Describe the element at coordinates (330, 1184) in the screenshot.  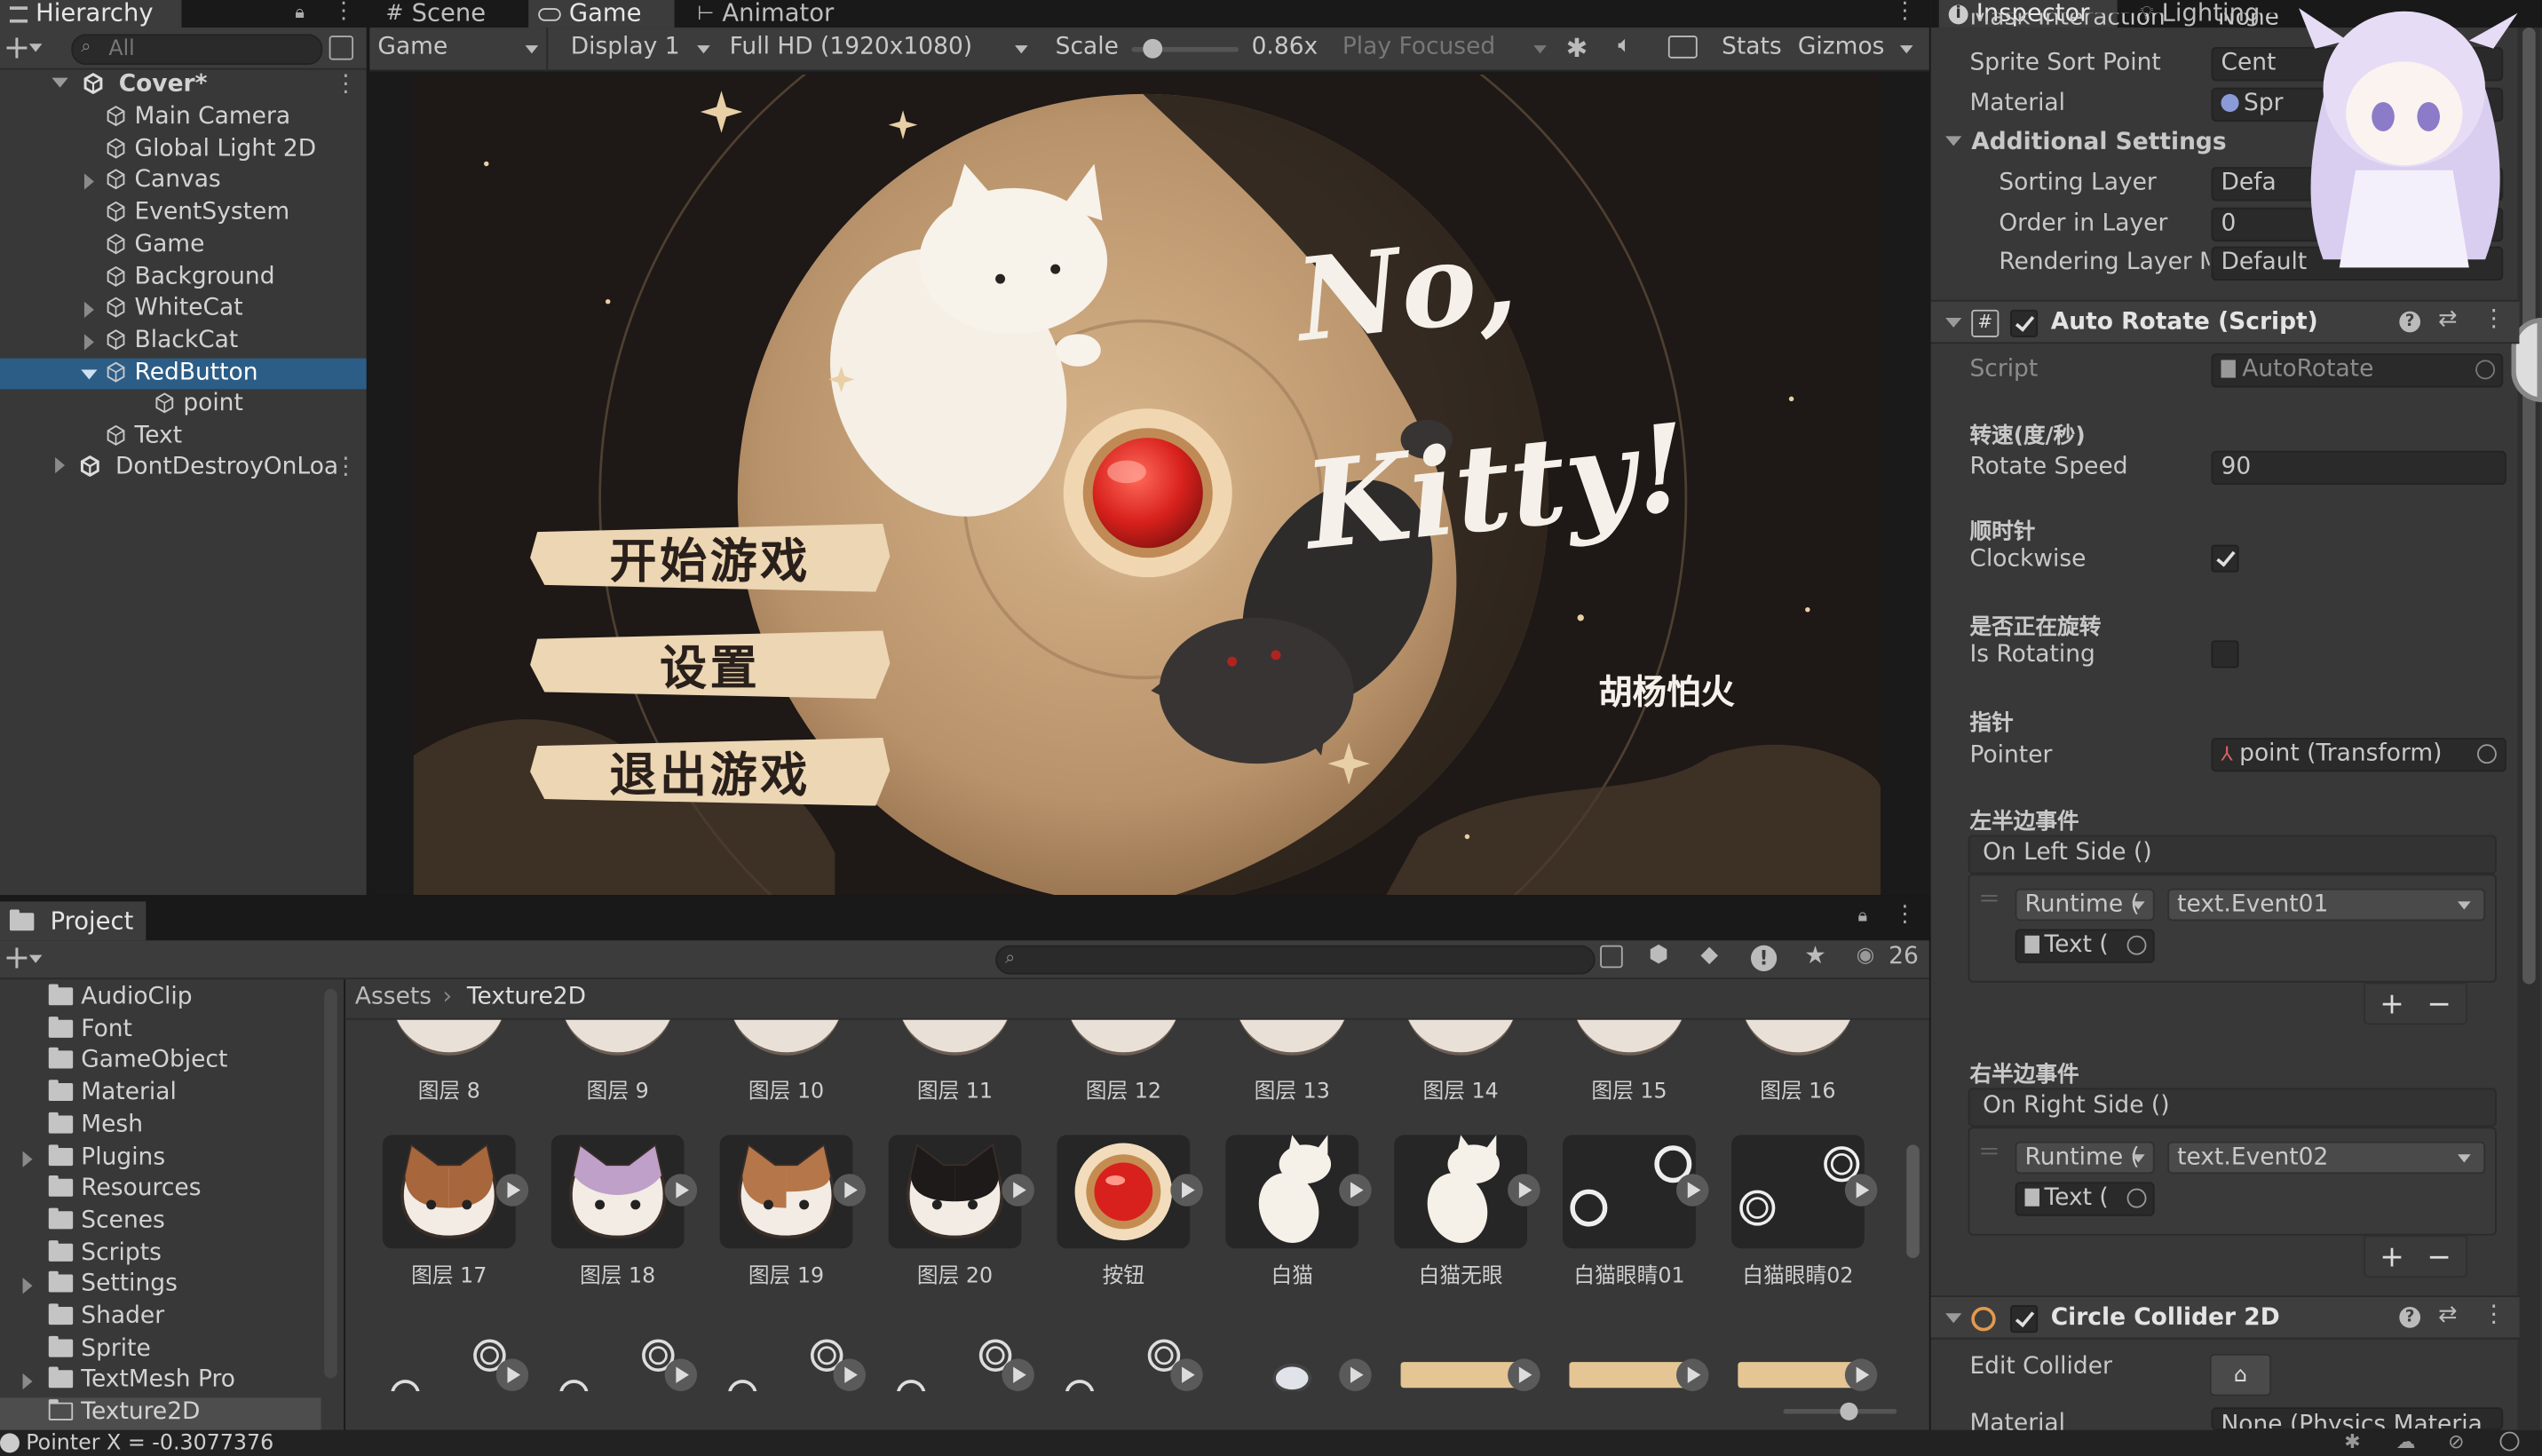
I see `folder-tree-scrollbar` at that location.